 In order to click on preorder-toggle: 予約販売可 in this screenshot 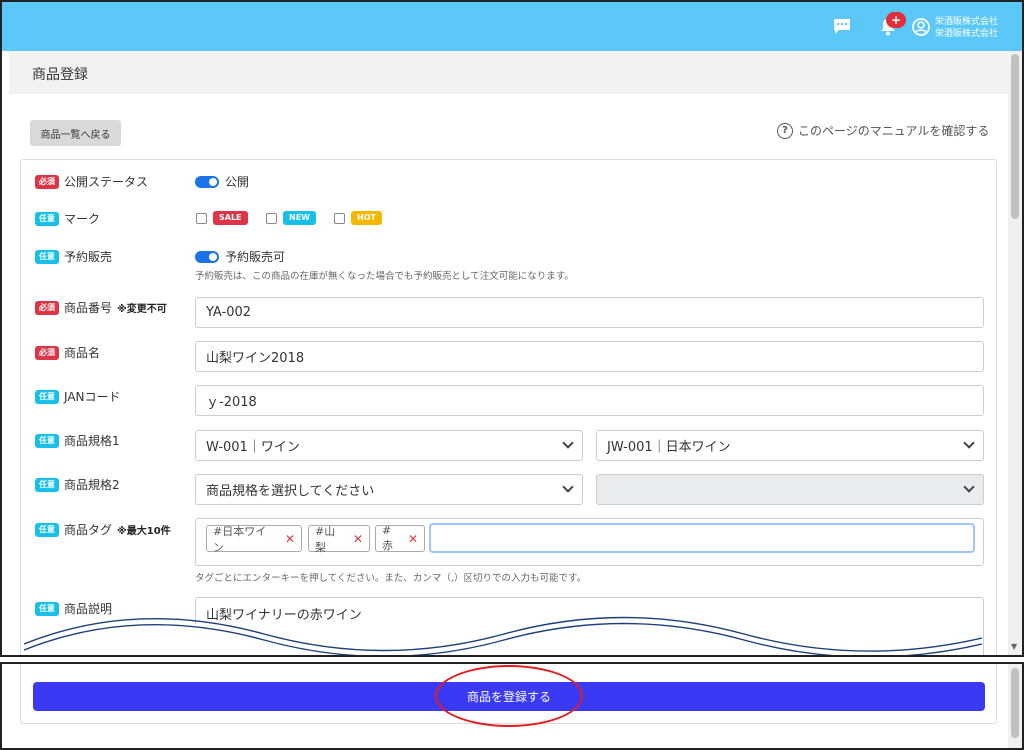, I will do `click(240, 256)`.